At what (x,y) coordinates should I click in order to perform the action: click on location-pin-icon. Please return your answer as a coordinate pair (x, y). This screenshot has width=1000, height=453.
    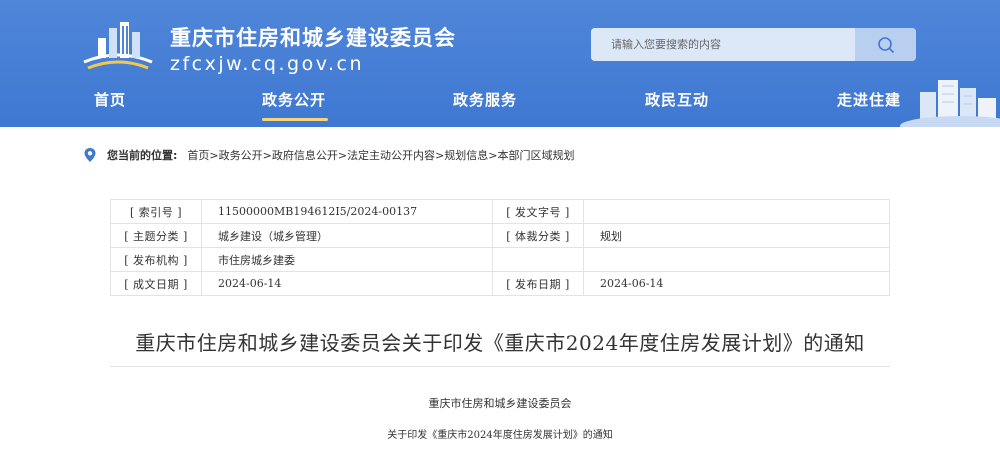
    Looking at the image, I should click on (90, 155).